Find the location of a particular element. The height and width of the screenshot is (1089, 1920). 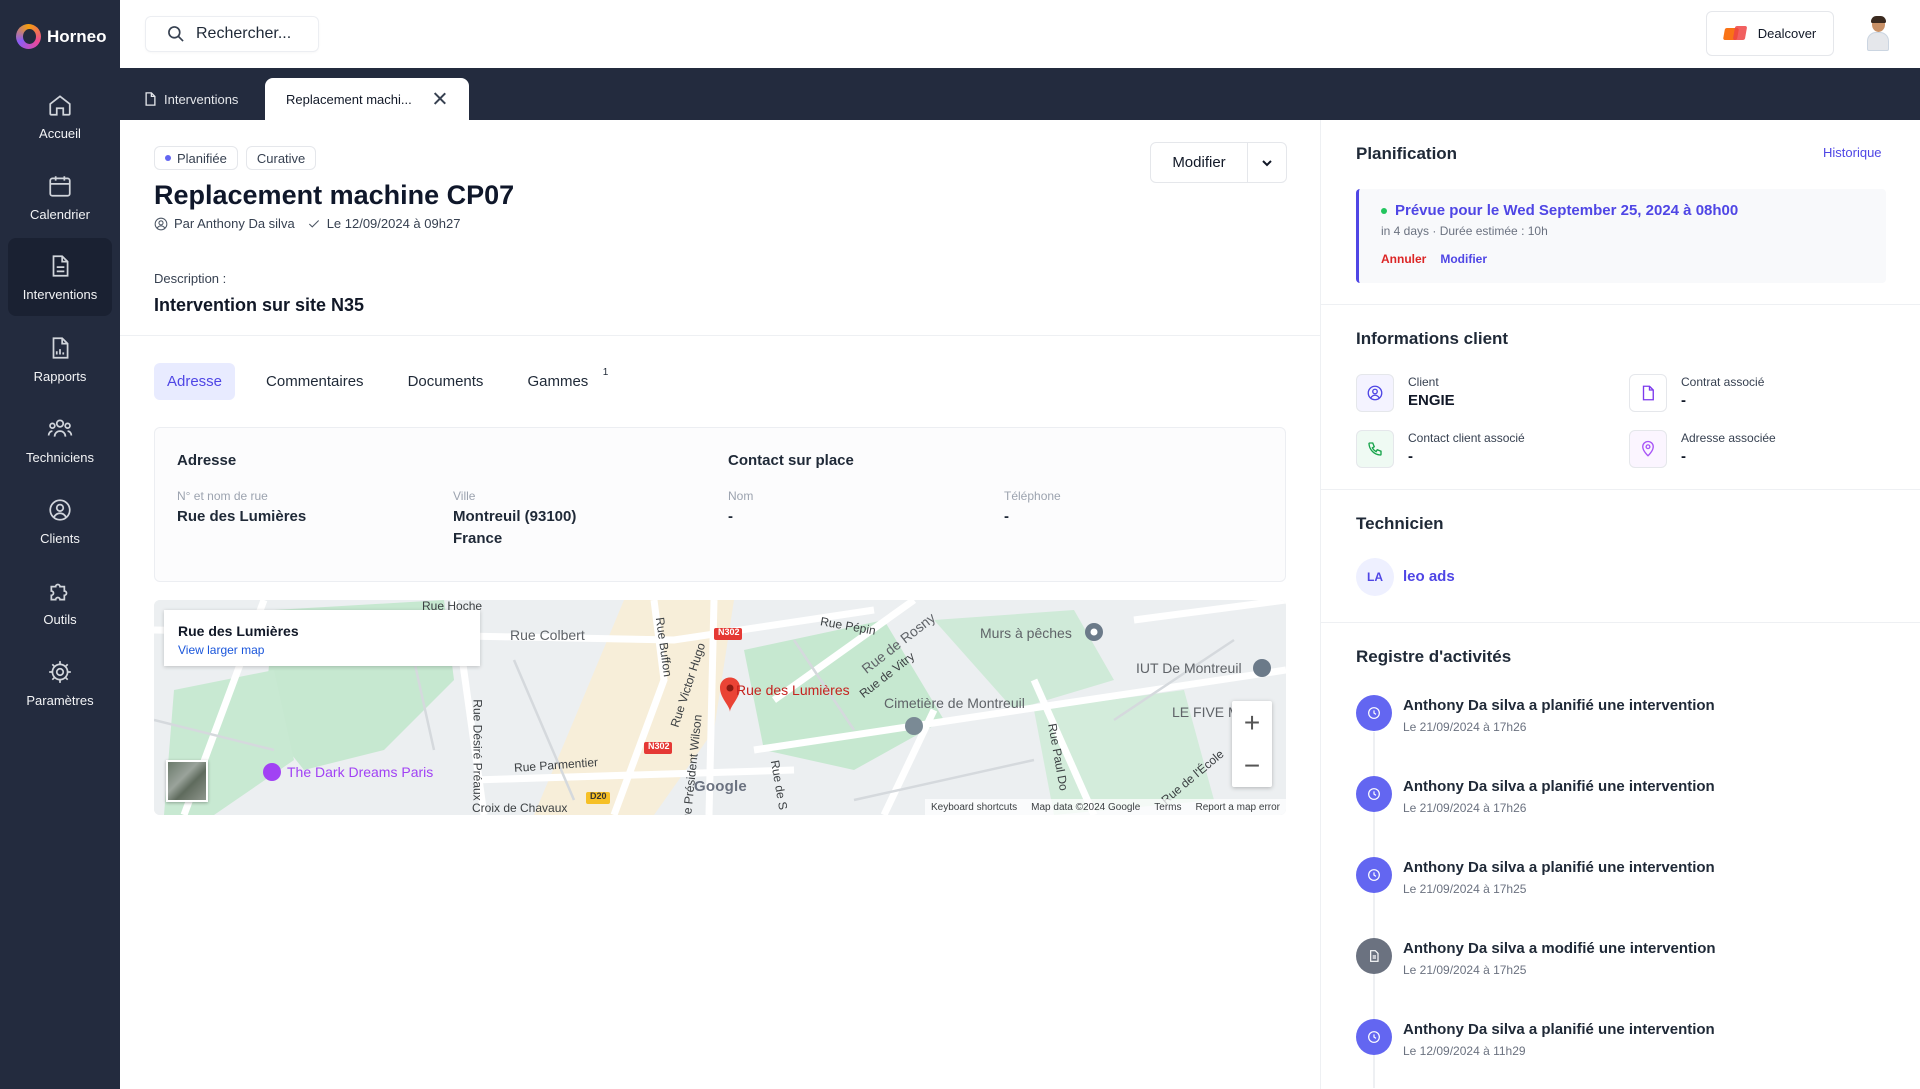

activity-date: Le 12/09/2024 à 11h29 is located at coordinates (1464, 1051).